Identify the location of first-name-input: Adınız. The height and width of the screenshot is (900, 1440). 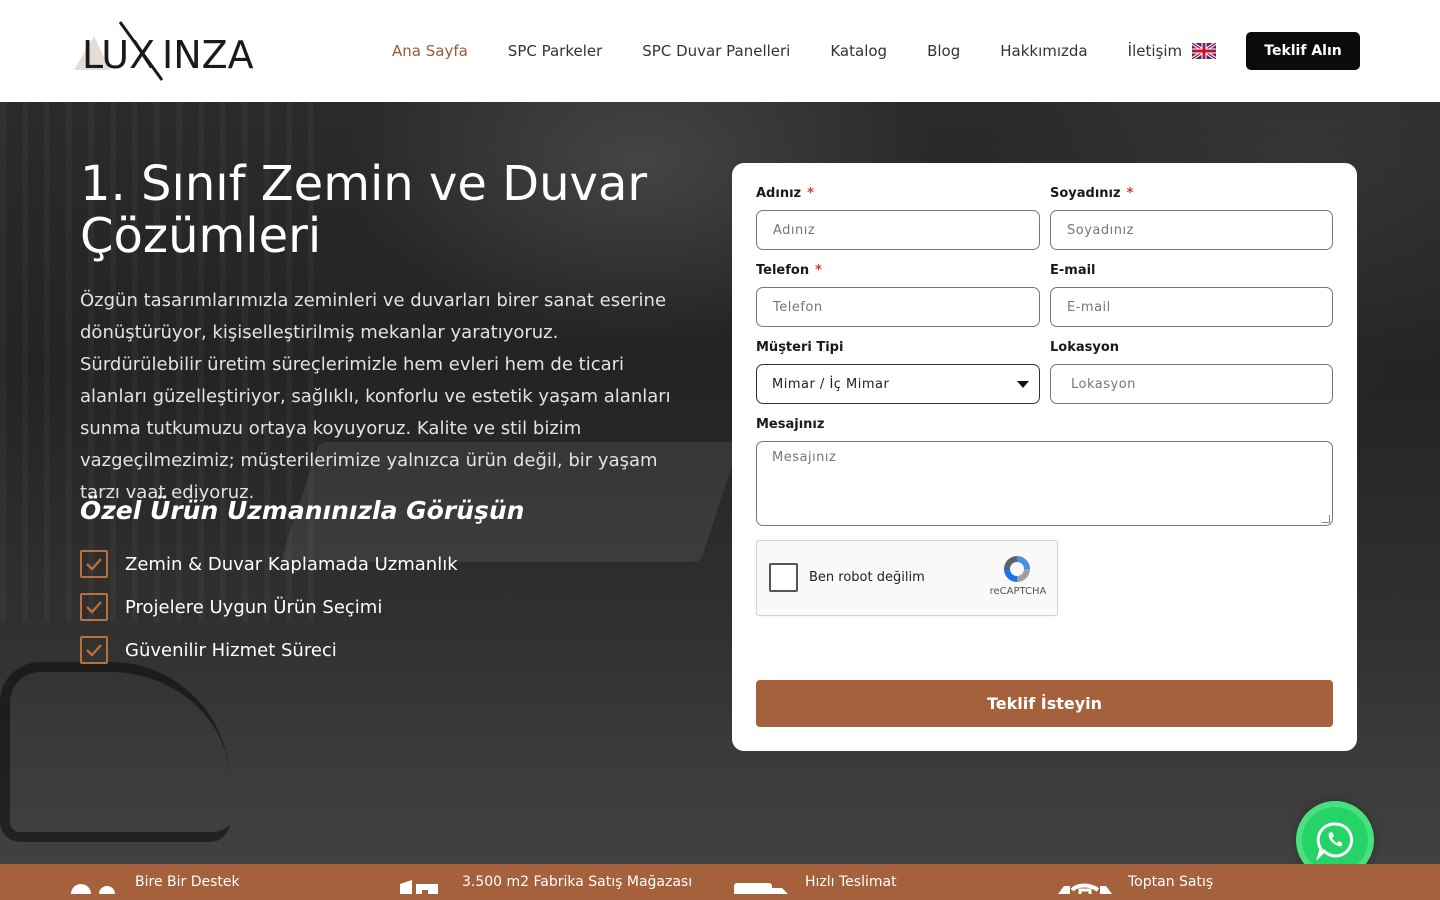
(898, 230).